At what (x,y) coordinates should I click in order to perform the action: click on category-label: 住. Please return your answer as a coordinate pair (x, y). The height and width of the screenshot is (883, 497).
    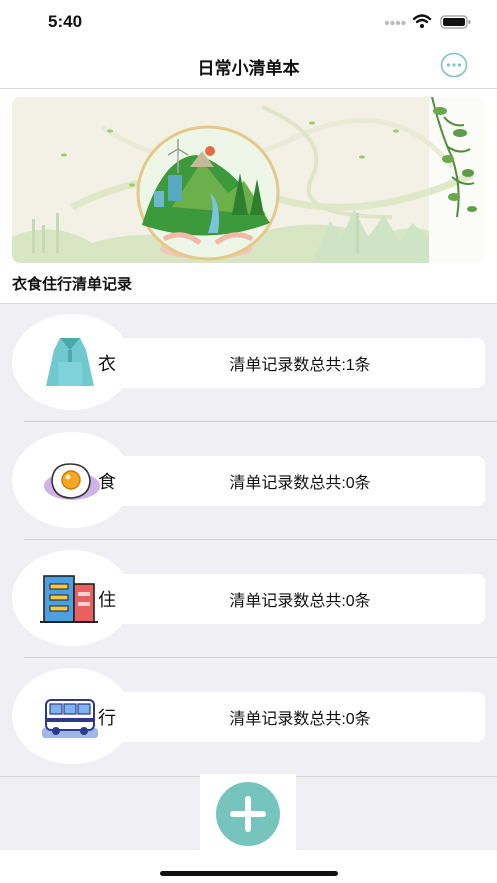
    Looking at the image, I should click on (107, 600).